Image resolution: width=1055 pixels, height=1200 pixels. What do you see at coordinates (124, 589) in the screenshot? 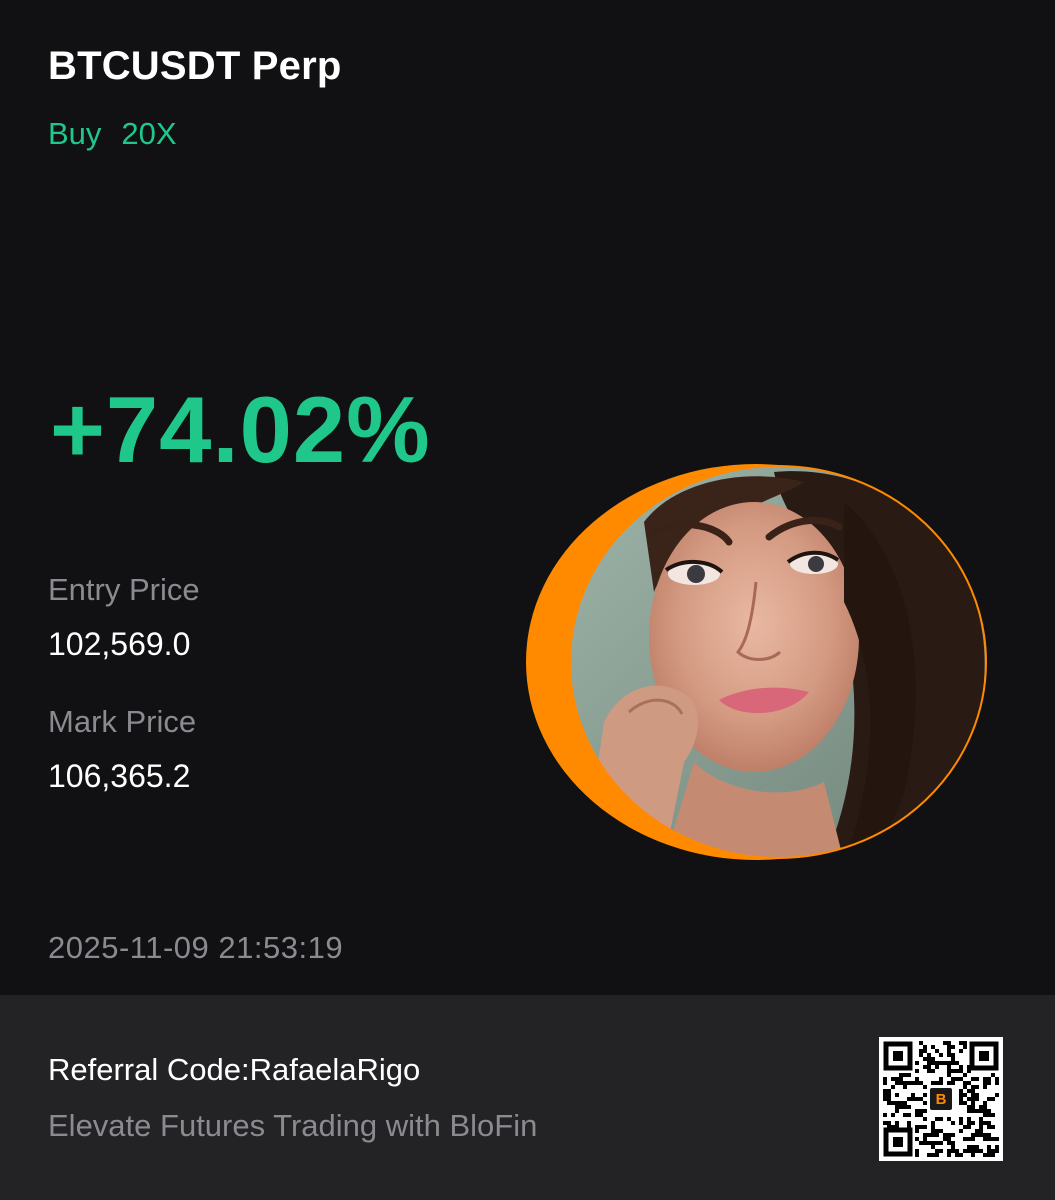
I see `entry-price-label: Entry Price` at bounding box center [124, 589].